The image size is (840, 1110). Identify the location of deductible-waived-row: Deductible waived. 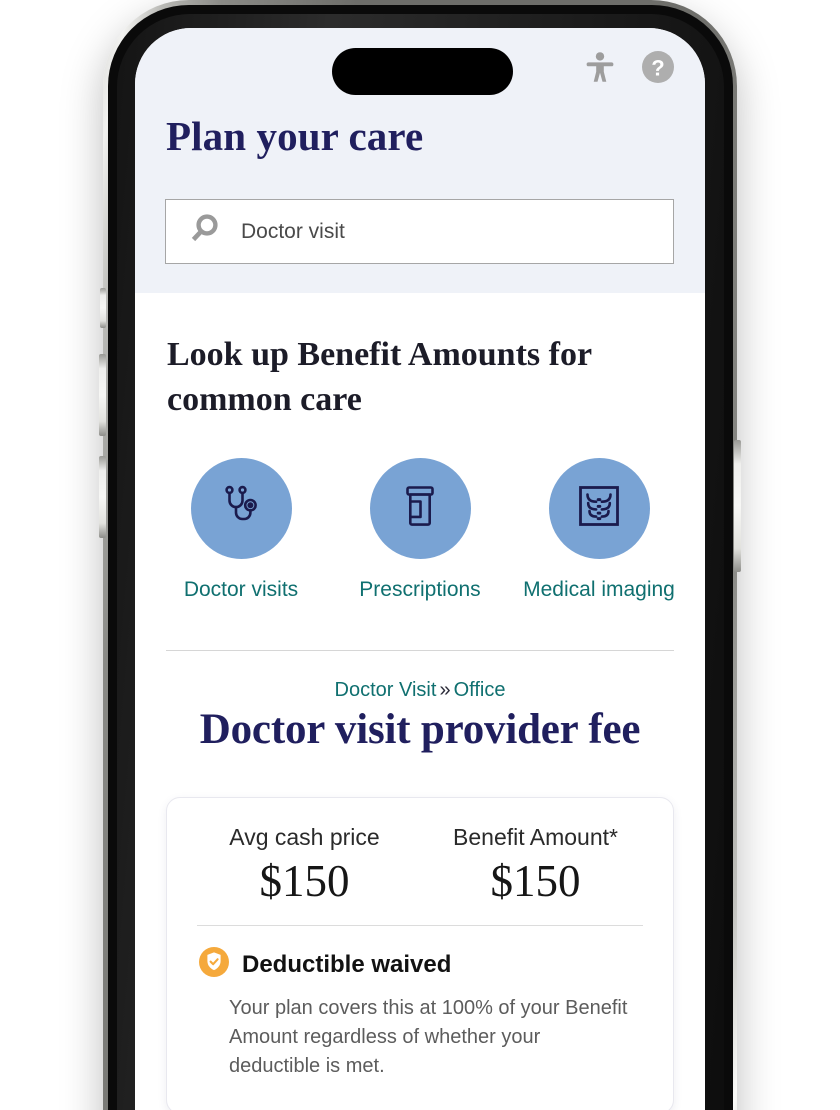
(420, 954).